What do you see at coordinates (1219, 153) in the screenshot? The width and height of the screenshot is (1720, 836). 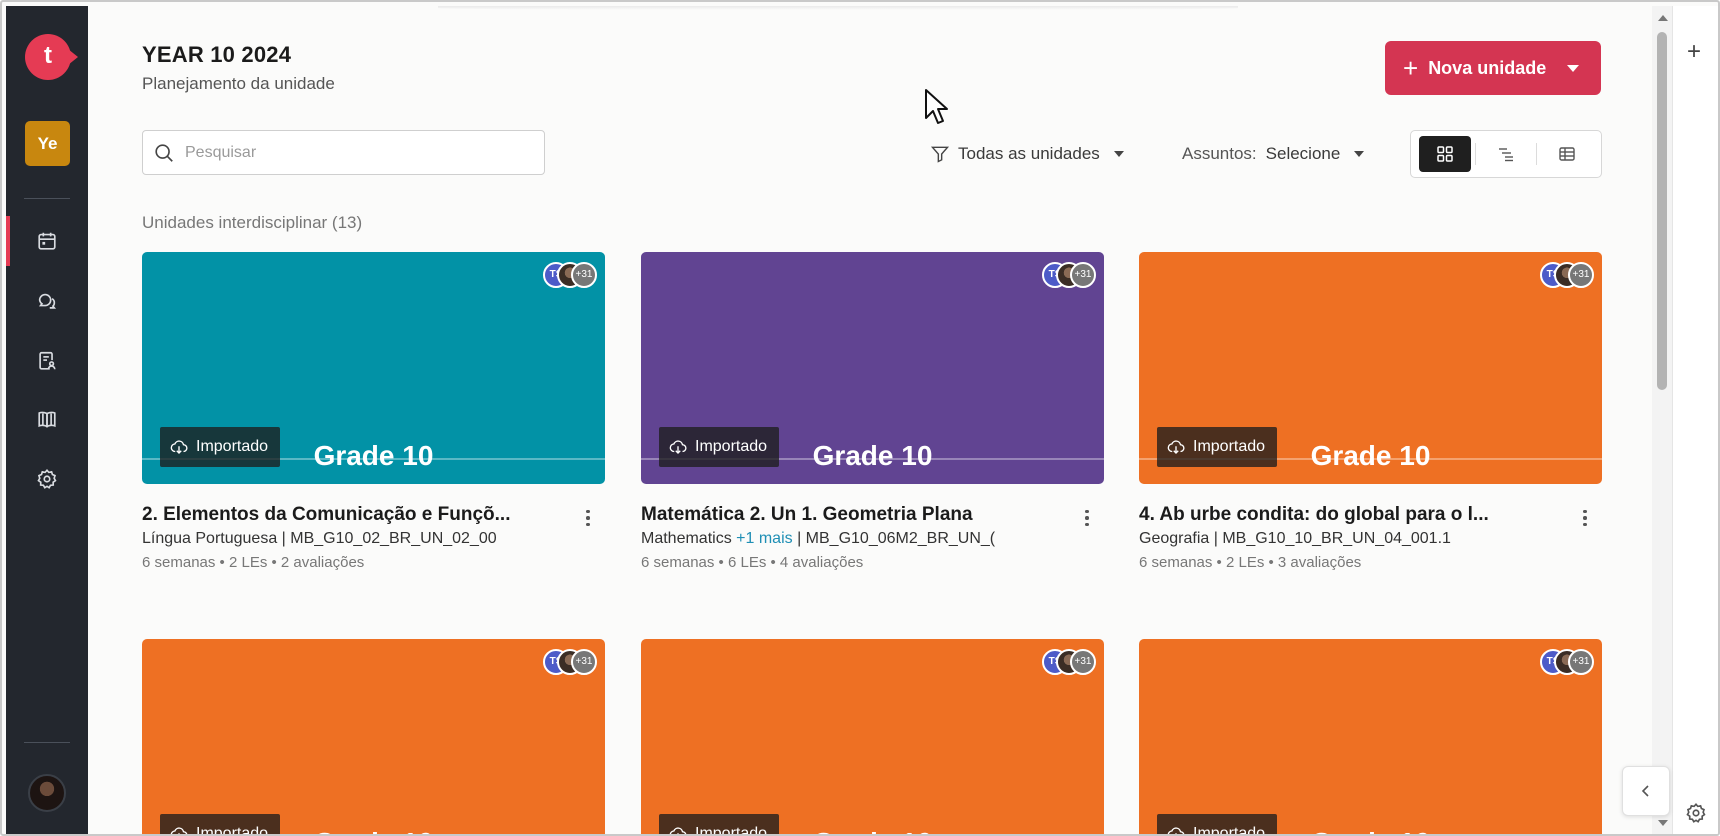 I see `subjects-label: Assuntos:` at bounding box center [1219, 153].